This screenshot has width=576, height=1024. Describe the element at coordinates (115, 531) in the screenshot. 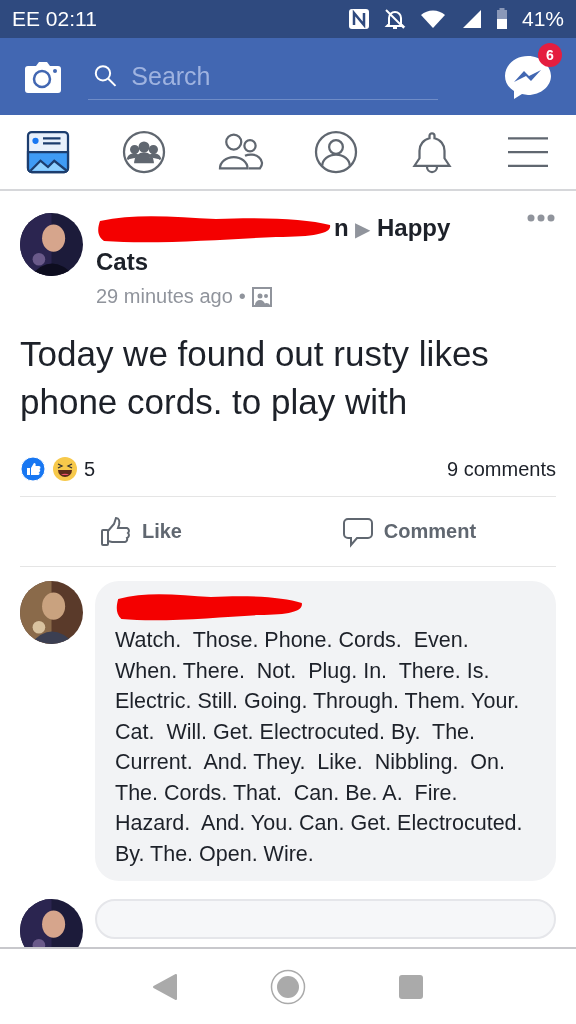

I see `thumbs-up-icon` at that location.